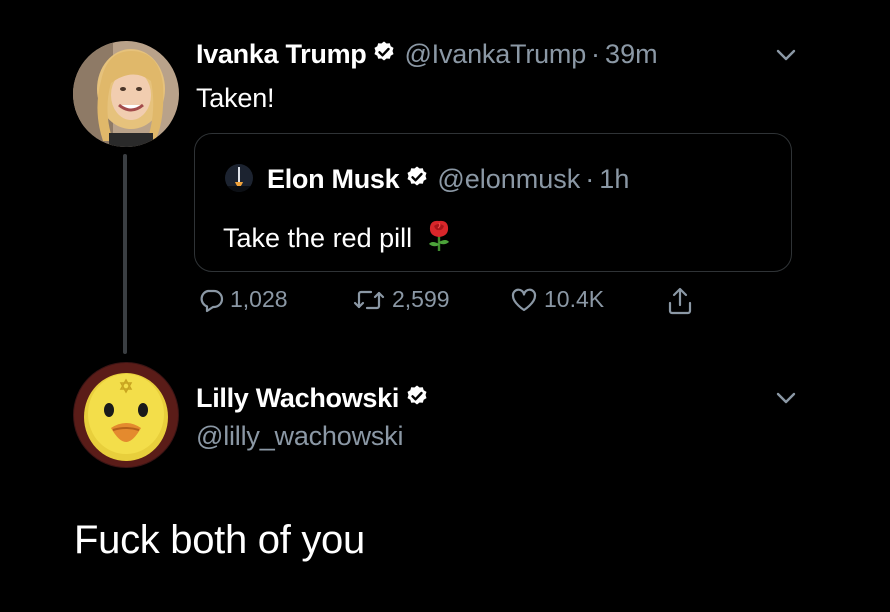 This screenshot has width=890, height=612. What do you see at coordinates (631, 54) in the screenshot?
I see `tweet-timestamp: 39m` at bounding box center [631, 54].